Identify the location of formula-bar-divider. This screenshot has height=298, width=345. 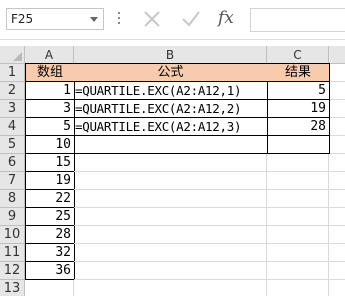
(172, 39).